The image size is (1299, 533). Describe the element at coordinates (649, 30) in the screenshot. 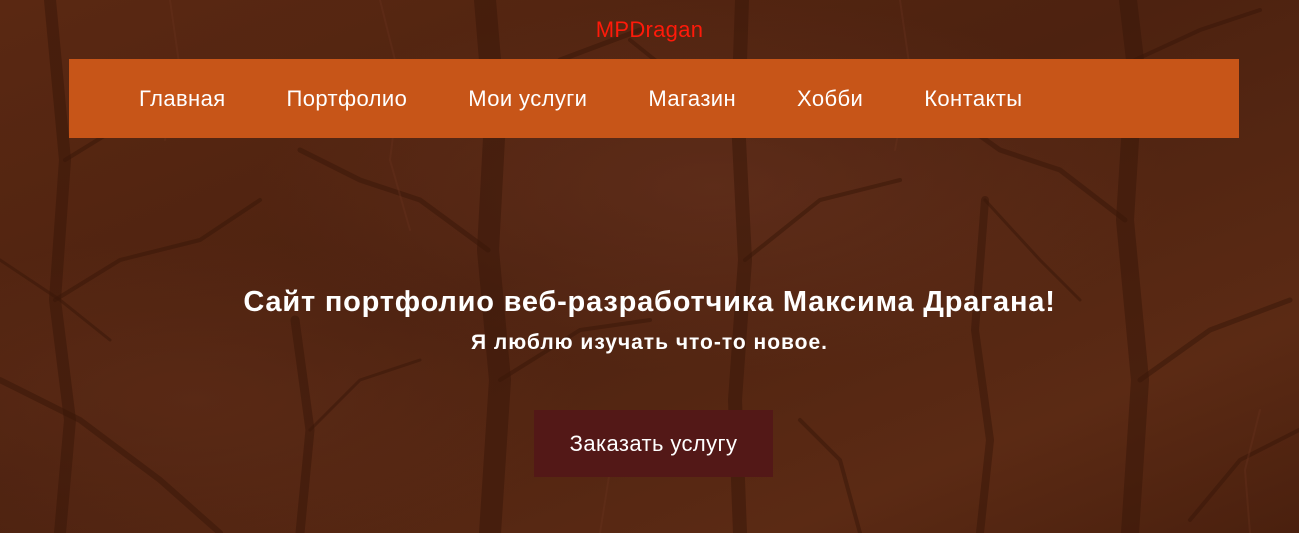

I see `site-logo: MPDragan` at that location.